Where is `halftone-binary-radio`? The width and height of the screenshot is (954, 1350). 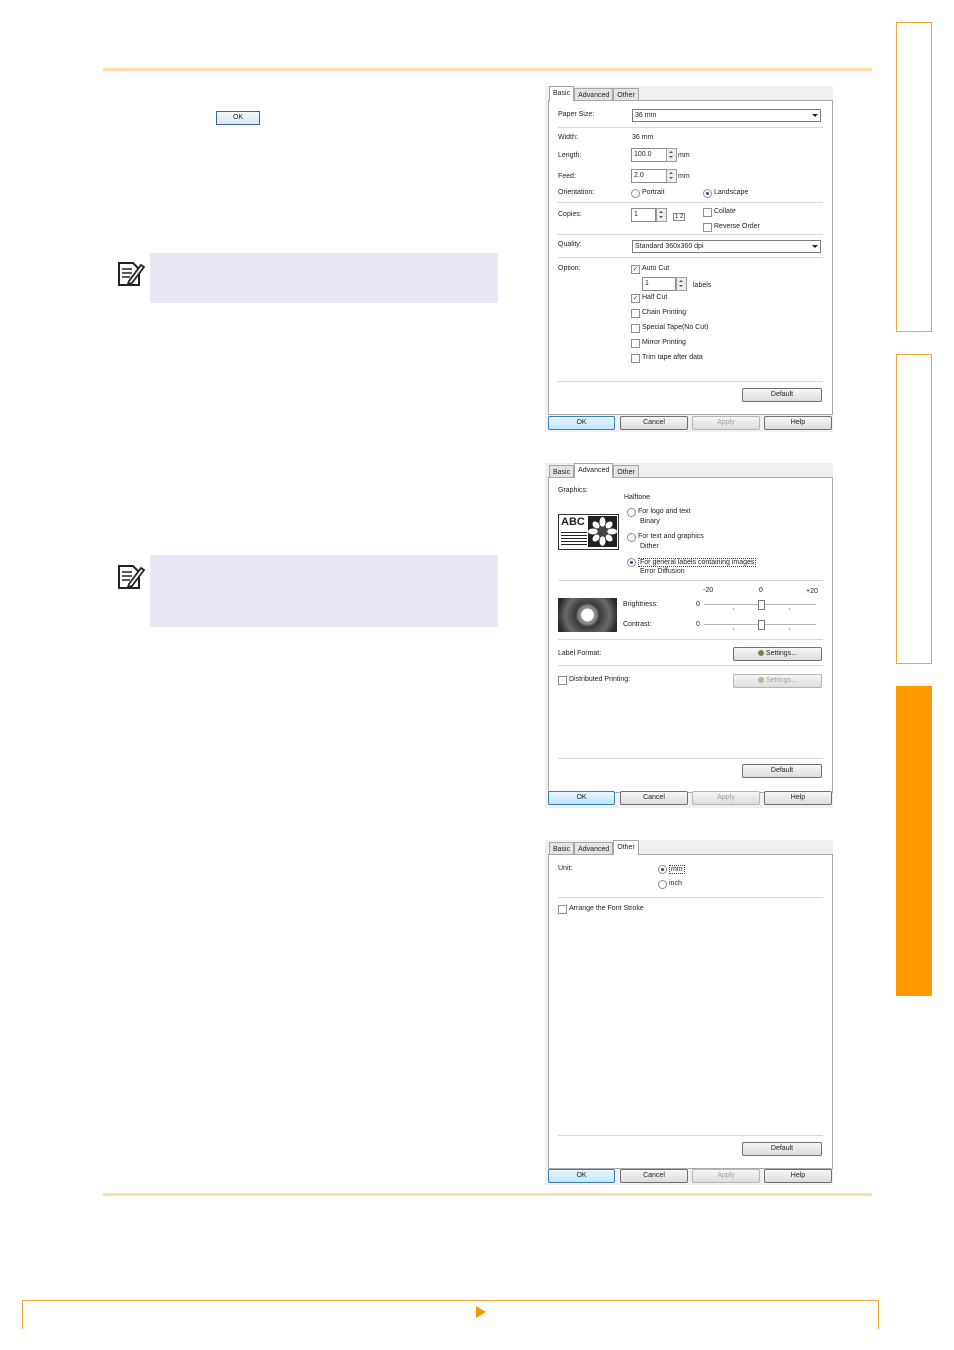
halftone-binary-radio is located at coordinates (631, 512).